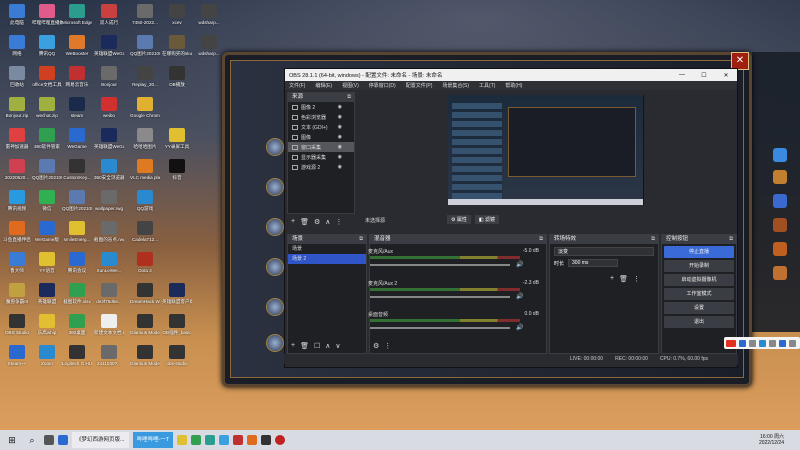 The height and width of the screenshot is (450, 800). I want to click on source-item: 窗口采集 ◉, so click(321, 147).